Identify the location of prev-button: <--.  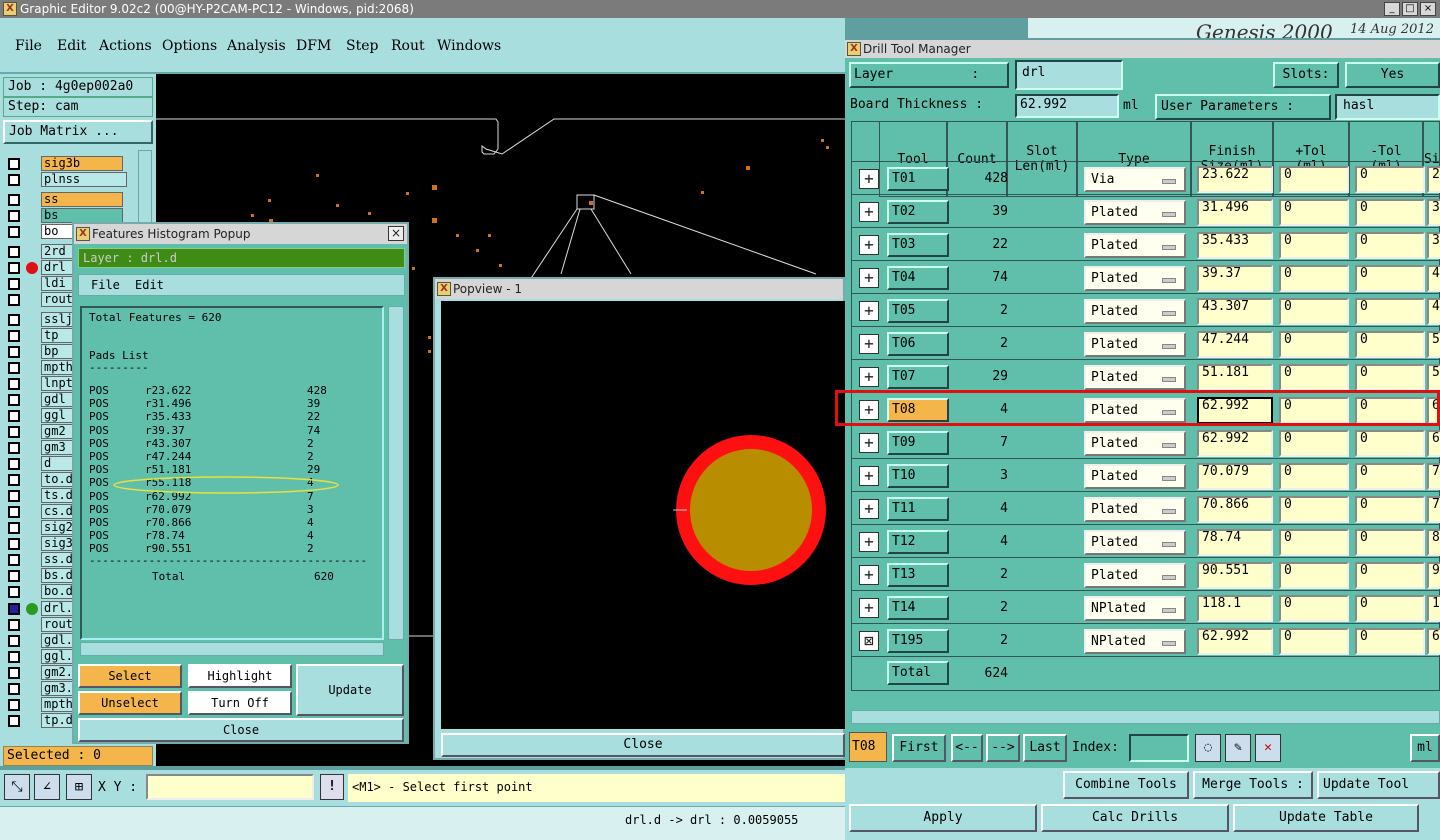
(967, 748).